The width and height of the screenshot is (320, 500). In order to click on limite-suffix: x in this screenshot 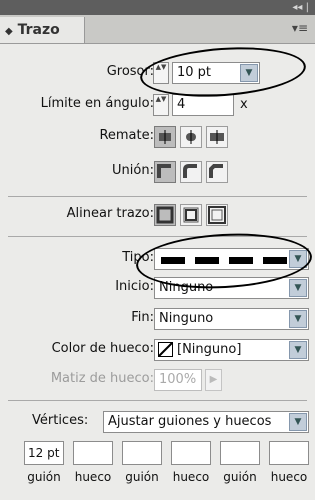, I will do `click(244, 104)`.